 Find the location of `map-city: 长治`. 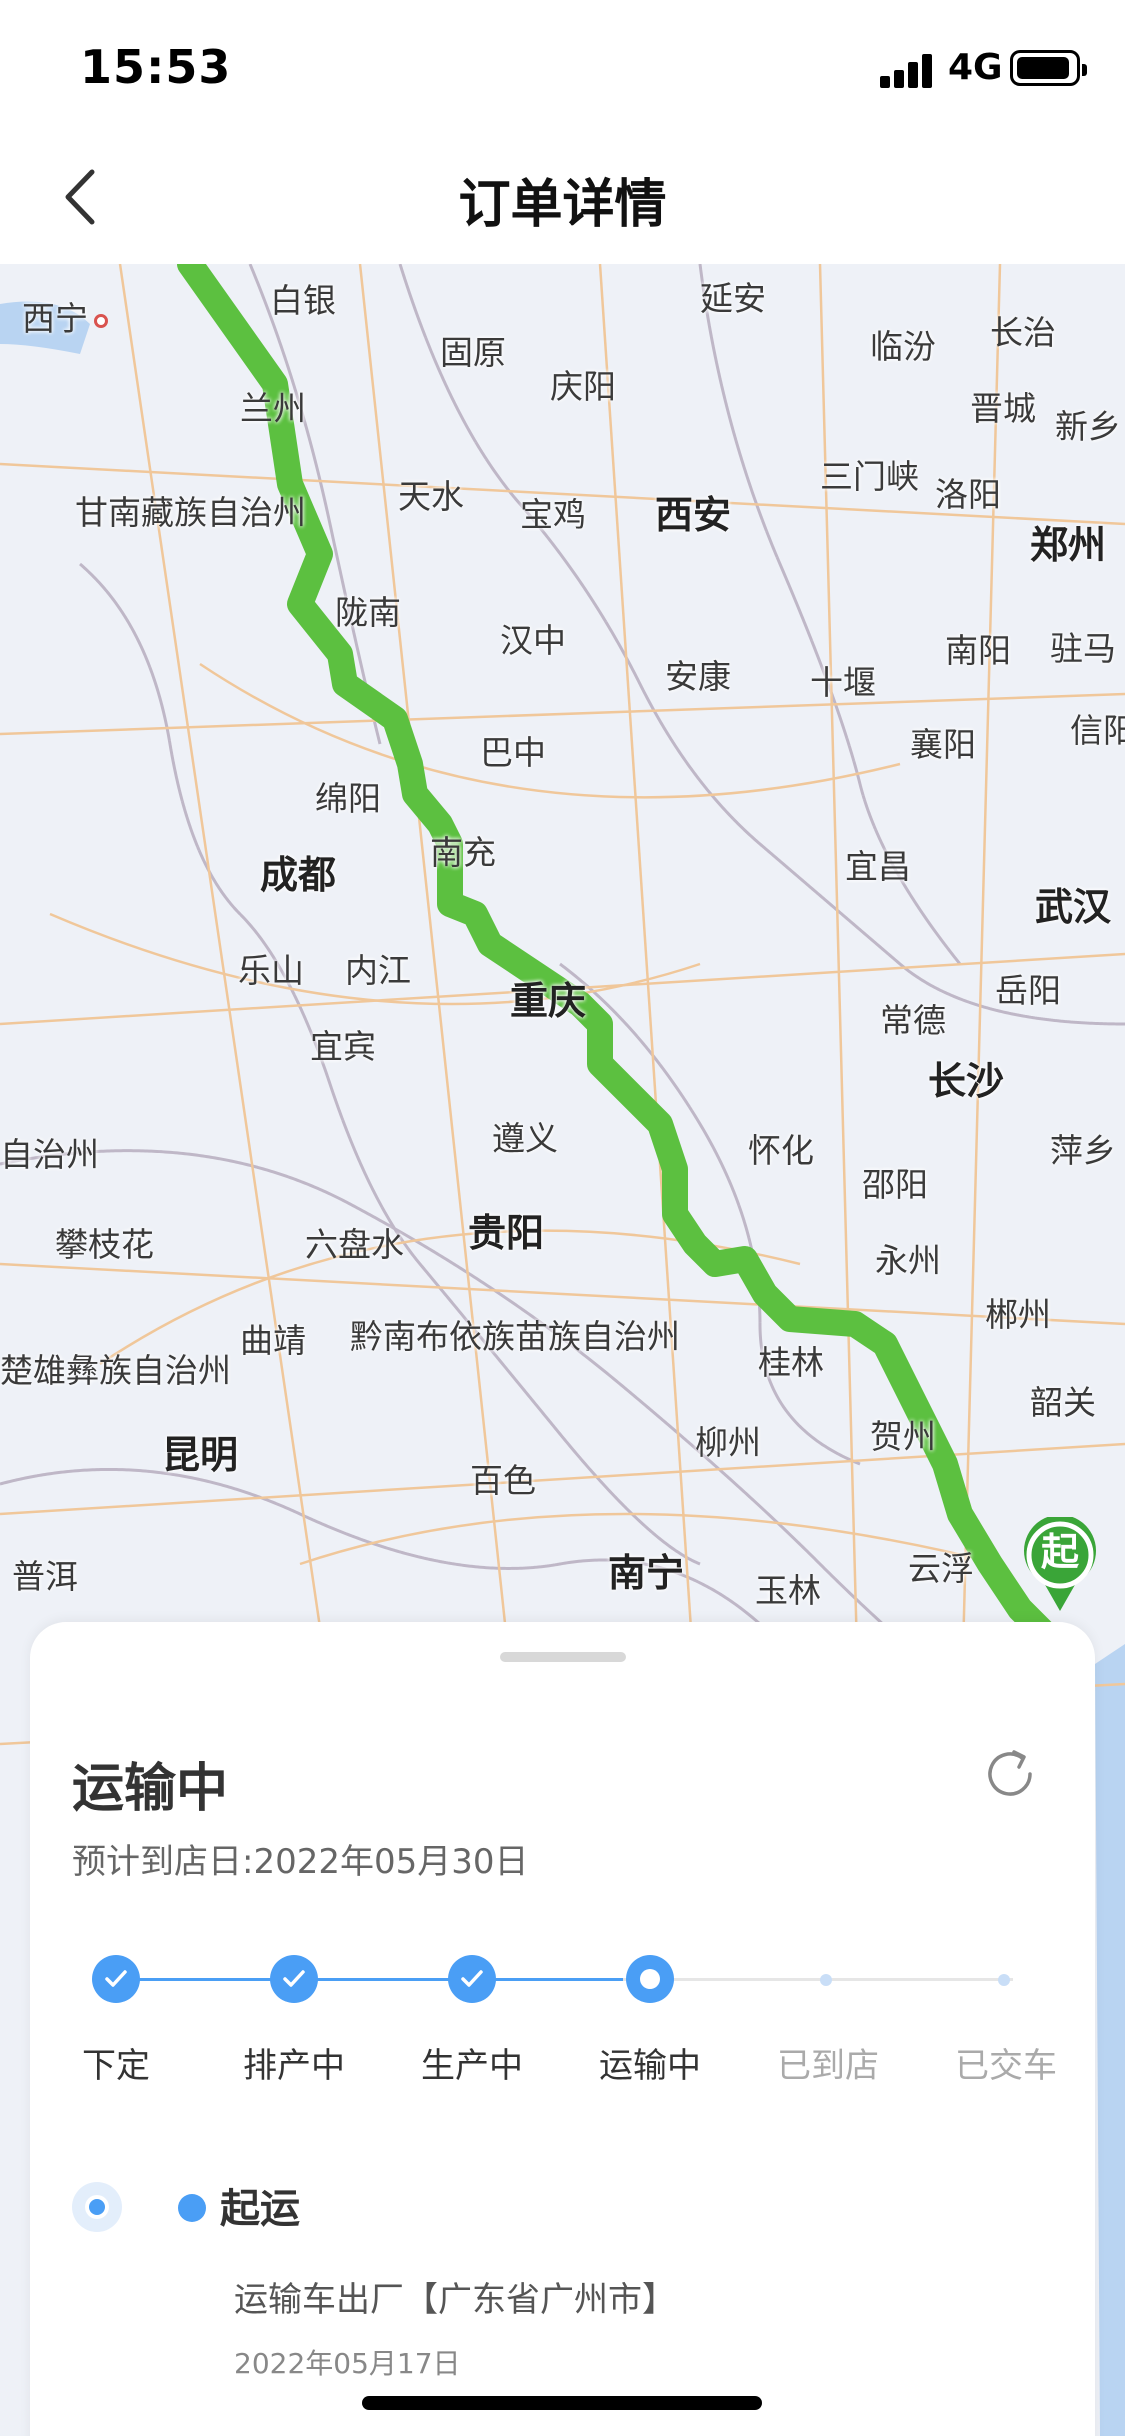

map-city: 长治 is located at coordinates (1023, 332).